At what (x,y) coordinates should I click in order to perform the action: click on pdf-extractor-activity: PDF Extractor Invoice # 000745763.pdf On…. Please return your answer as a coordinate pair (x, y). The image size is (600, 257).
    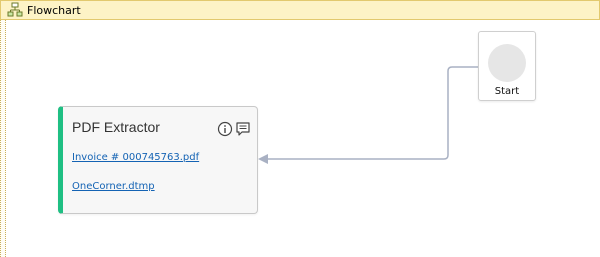
    Looking at the image, I should click on (158, 160).